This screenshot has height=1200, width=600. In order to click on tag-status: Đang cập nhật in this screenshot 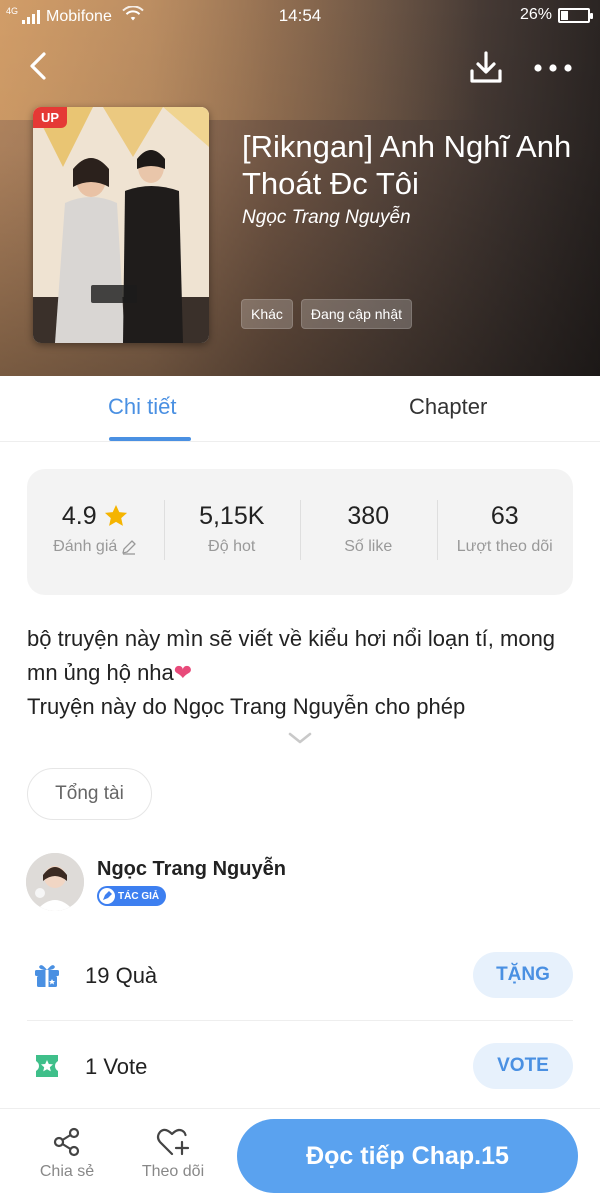, I will do `click(356, 314)`.